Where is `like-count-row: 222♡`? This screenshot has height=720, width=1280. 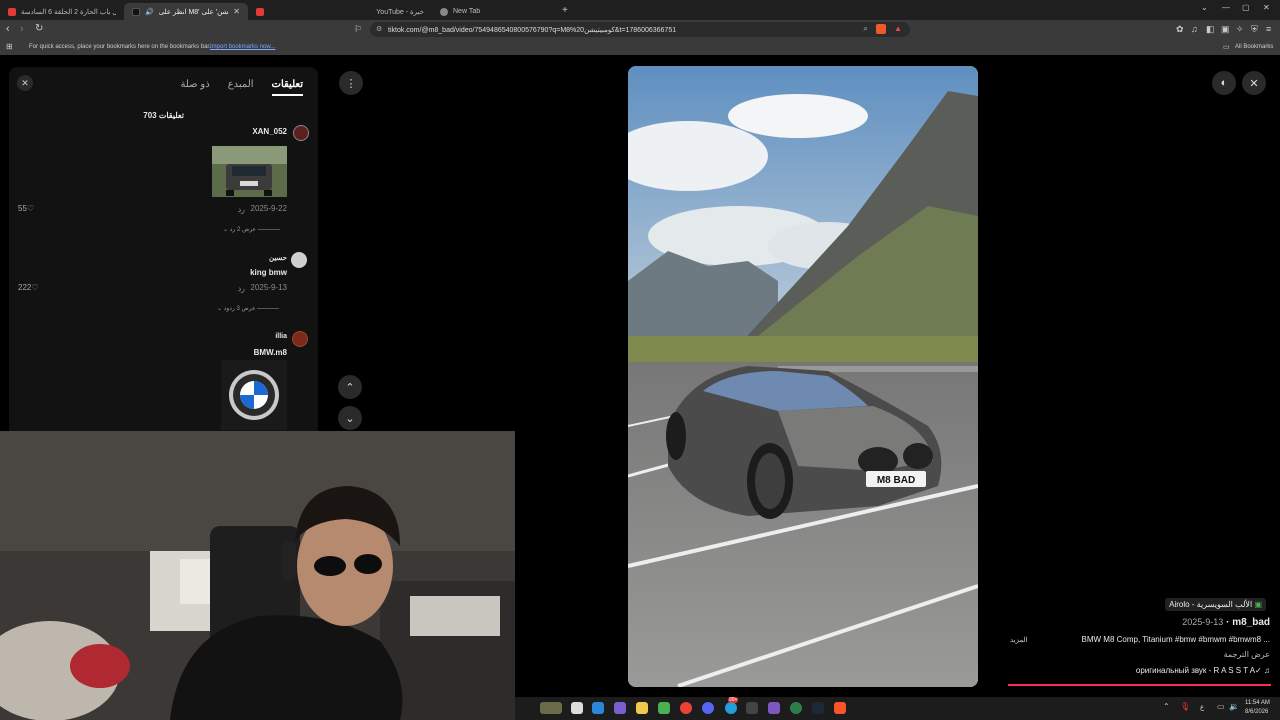
like-count-row: 222♡ is located at coordinates (28, 287).